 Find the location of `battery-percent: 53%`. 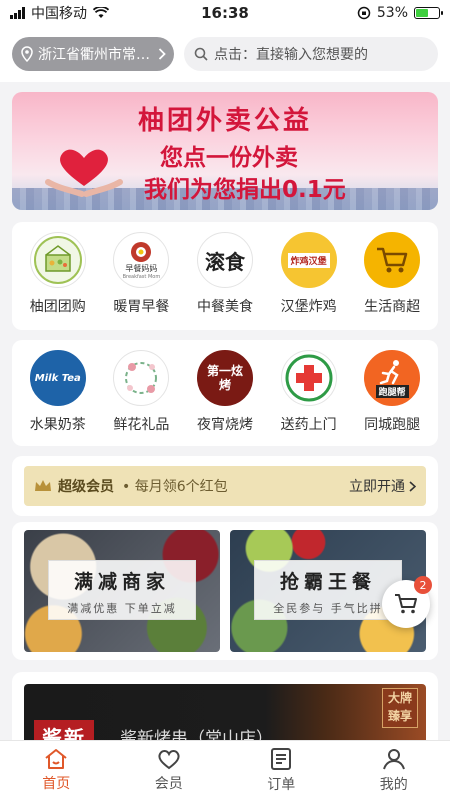

battery-percent: 53% is located at coordinates (392, 13).